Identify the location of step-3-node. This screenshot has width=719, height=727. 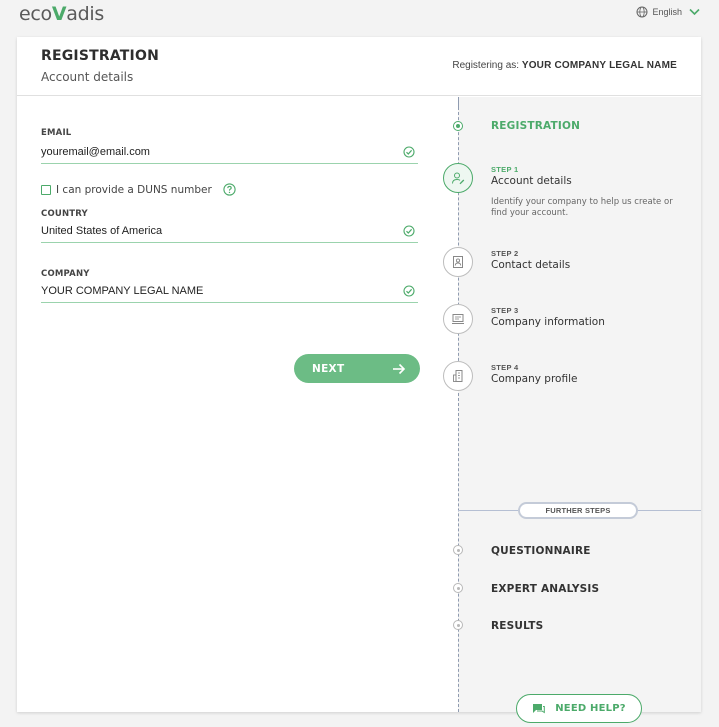
(458, 319).